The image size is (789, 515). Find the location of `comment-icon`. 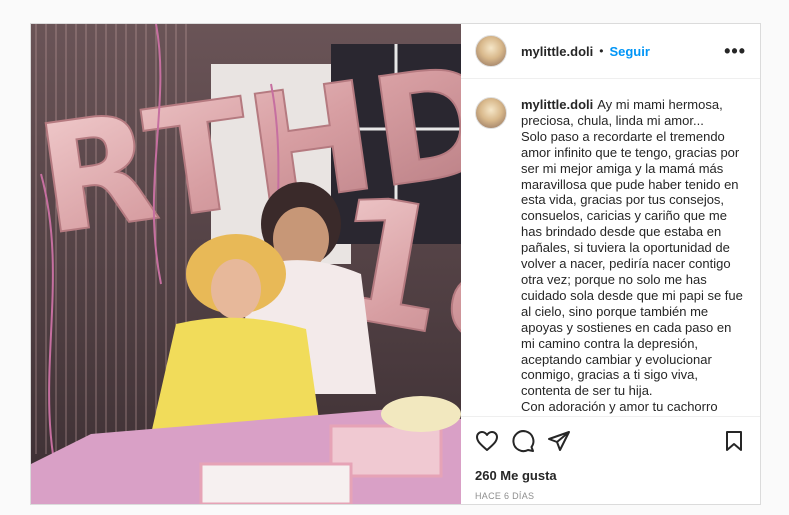

comment-icon is located at coordinates (523, 441).